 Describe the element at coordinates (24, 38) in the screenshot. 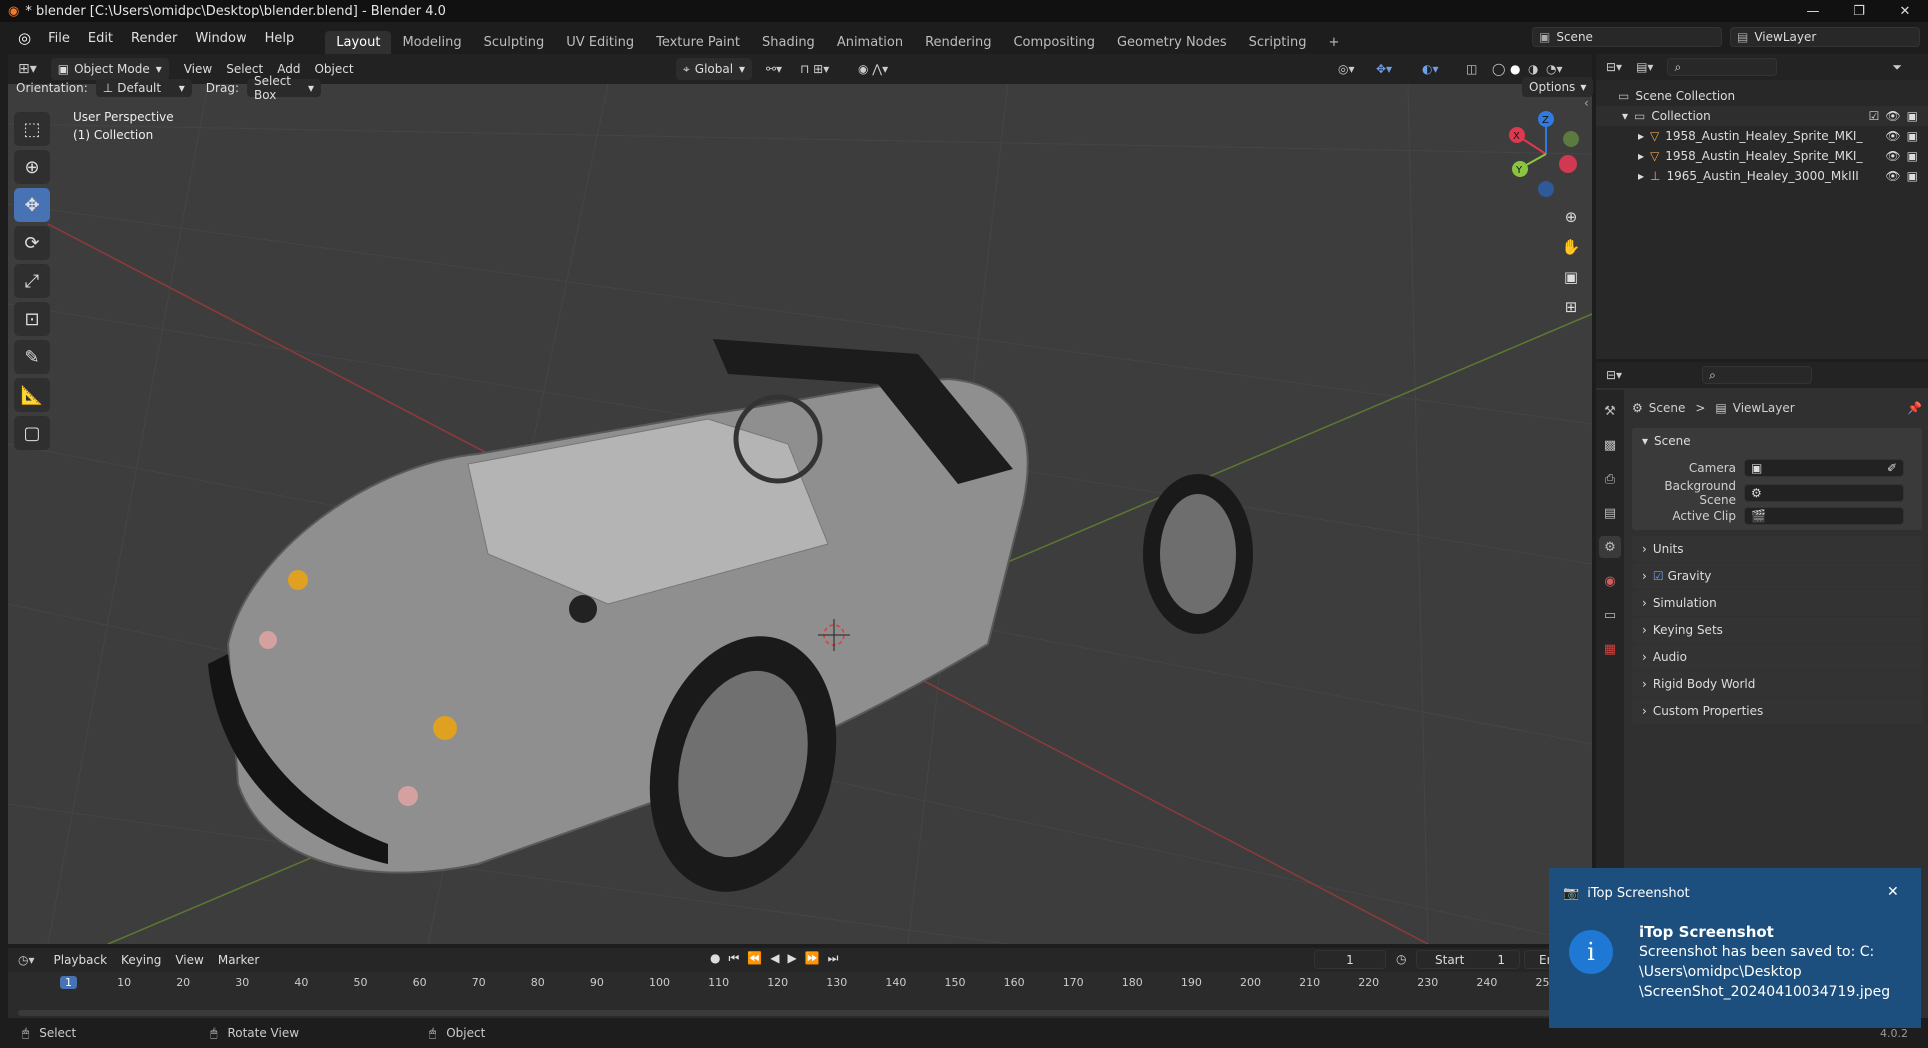

I see `blender-menu-icon: ◎` at that location.